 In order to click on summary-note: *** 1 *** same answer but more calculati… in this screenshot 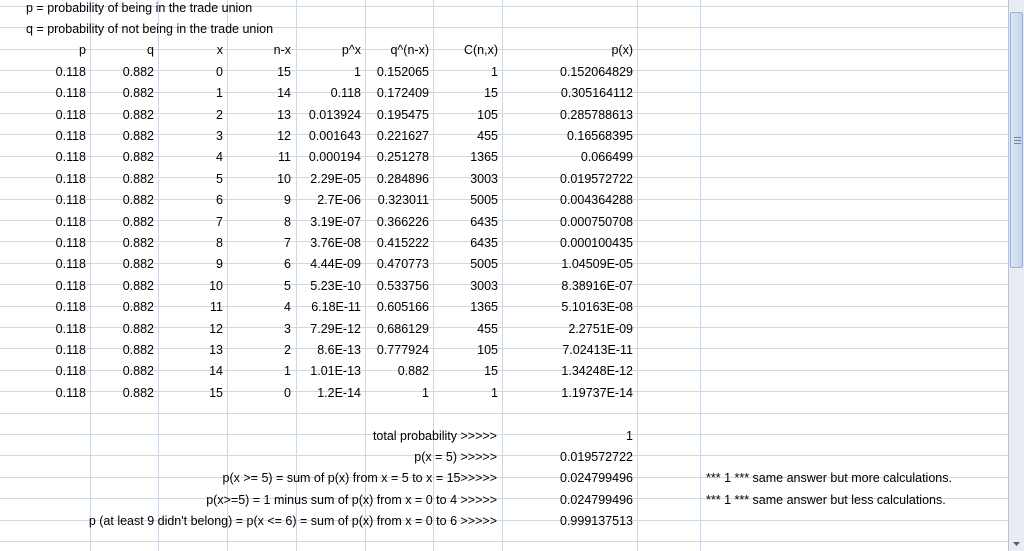, I will do `click(829, 478)`.